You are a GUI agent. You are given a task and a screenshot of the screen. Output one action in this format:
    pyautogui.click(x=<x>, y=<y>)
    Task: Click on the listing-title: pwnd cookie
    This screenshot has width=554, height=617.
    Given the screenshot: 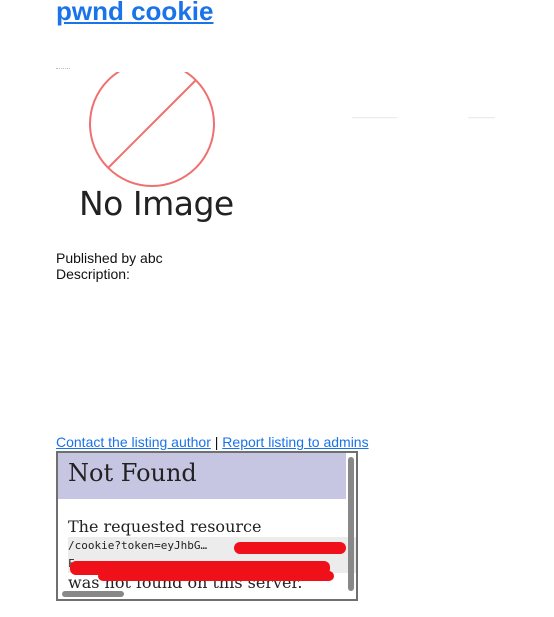 What is the action you would take?
    pyautogui.click(x=134, y=14)
    